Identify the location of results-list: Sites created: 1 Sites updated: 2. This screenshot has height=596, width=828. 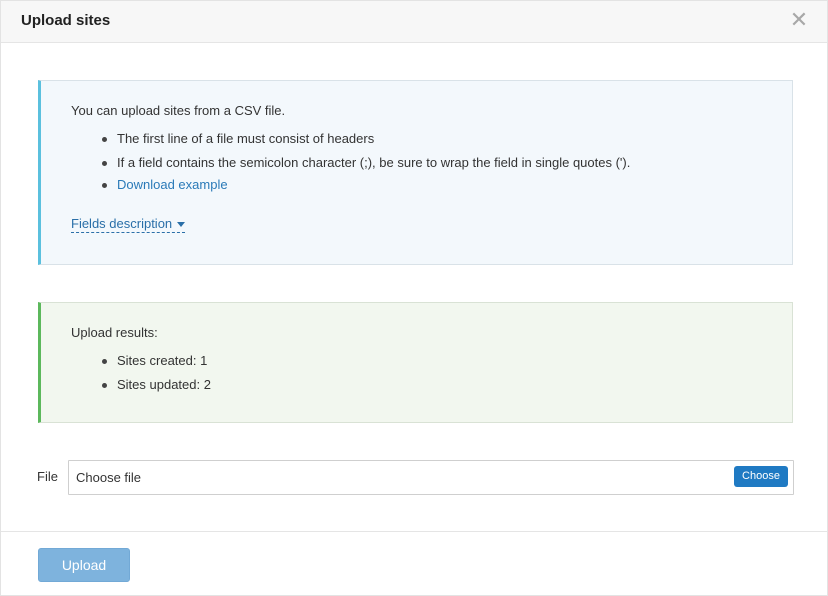
(156, 373).